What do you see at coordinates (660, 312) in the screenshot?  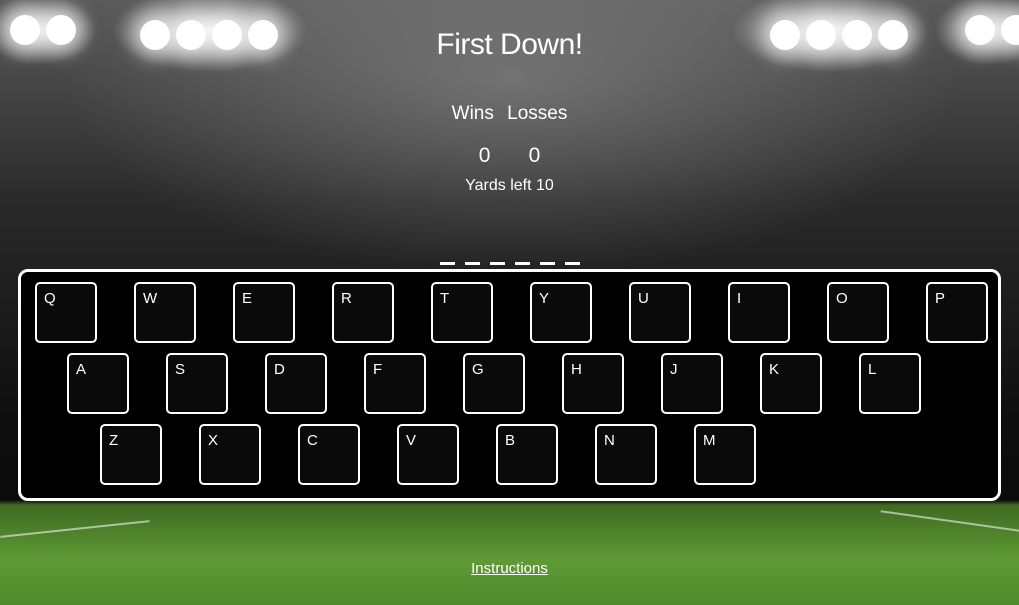 I see `key-u: U` at bounding box center [660, 312].